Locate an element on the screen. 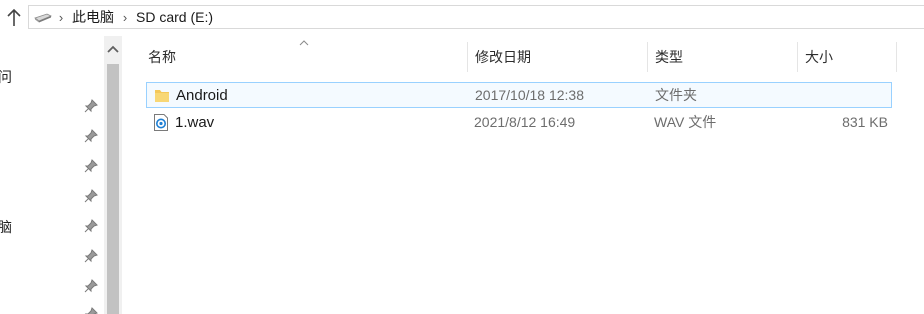  column-header-size: 大小 is located at coordinates (848, 57).